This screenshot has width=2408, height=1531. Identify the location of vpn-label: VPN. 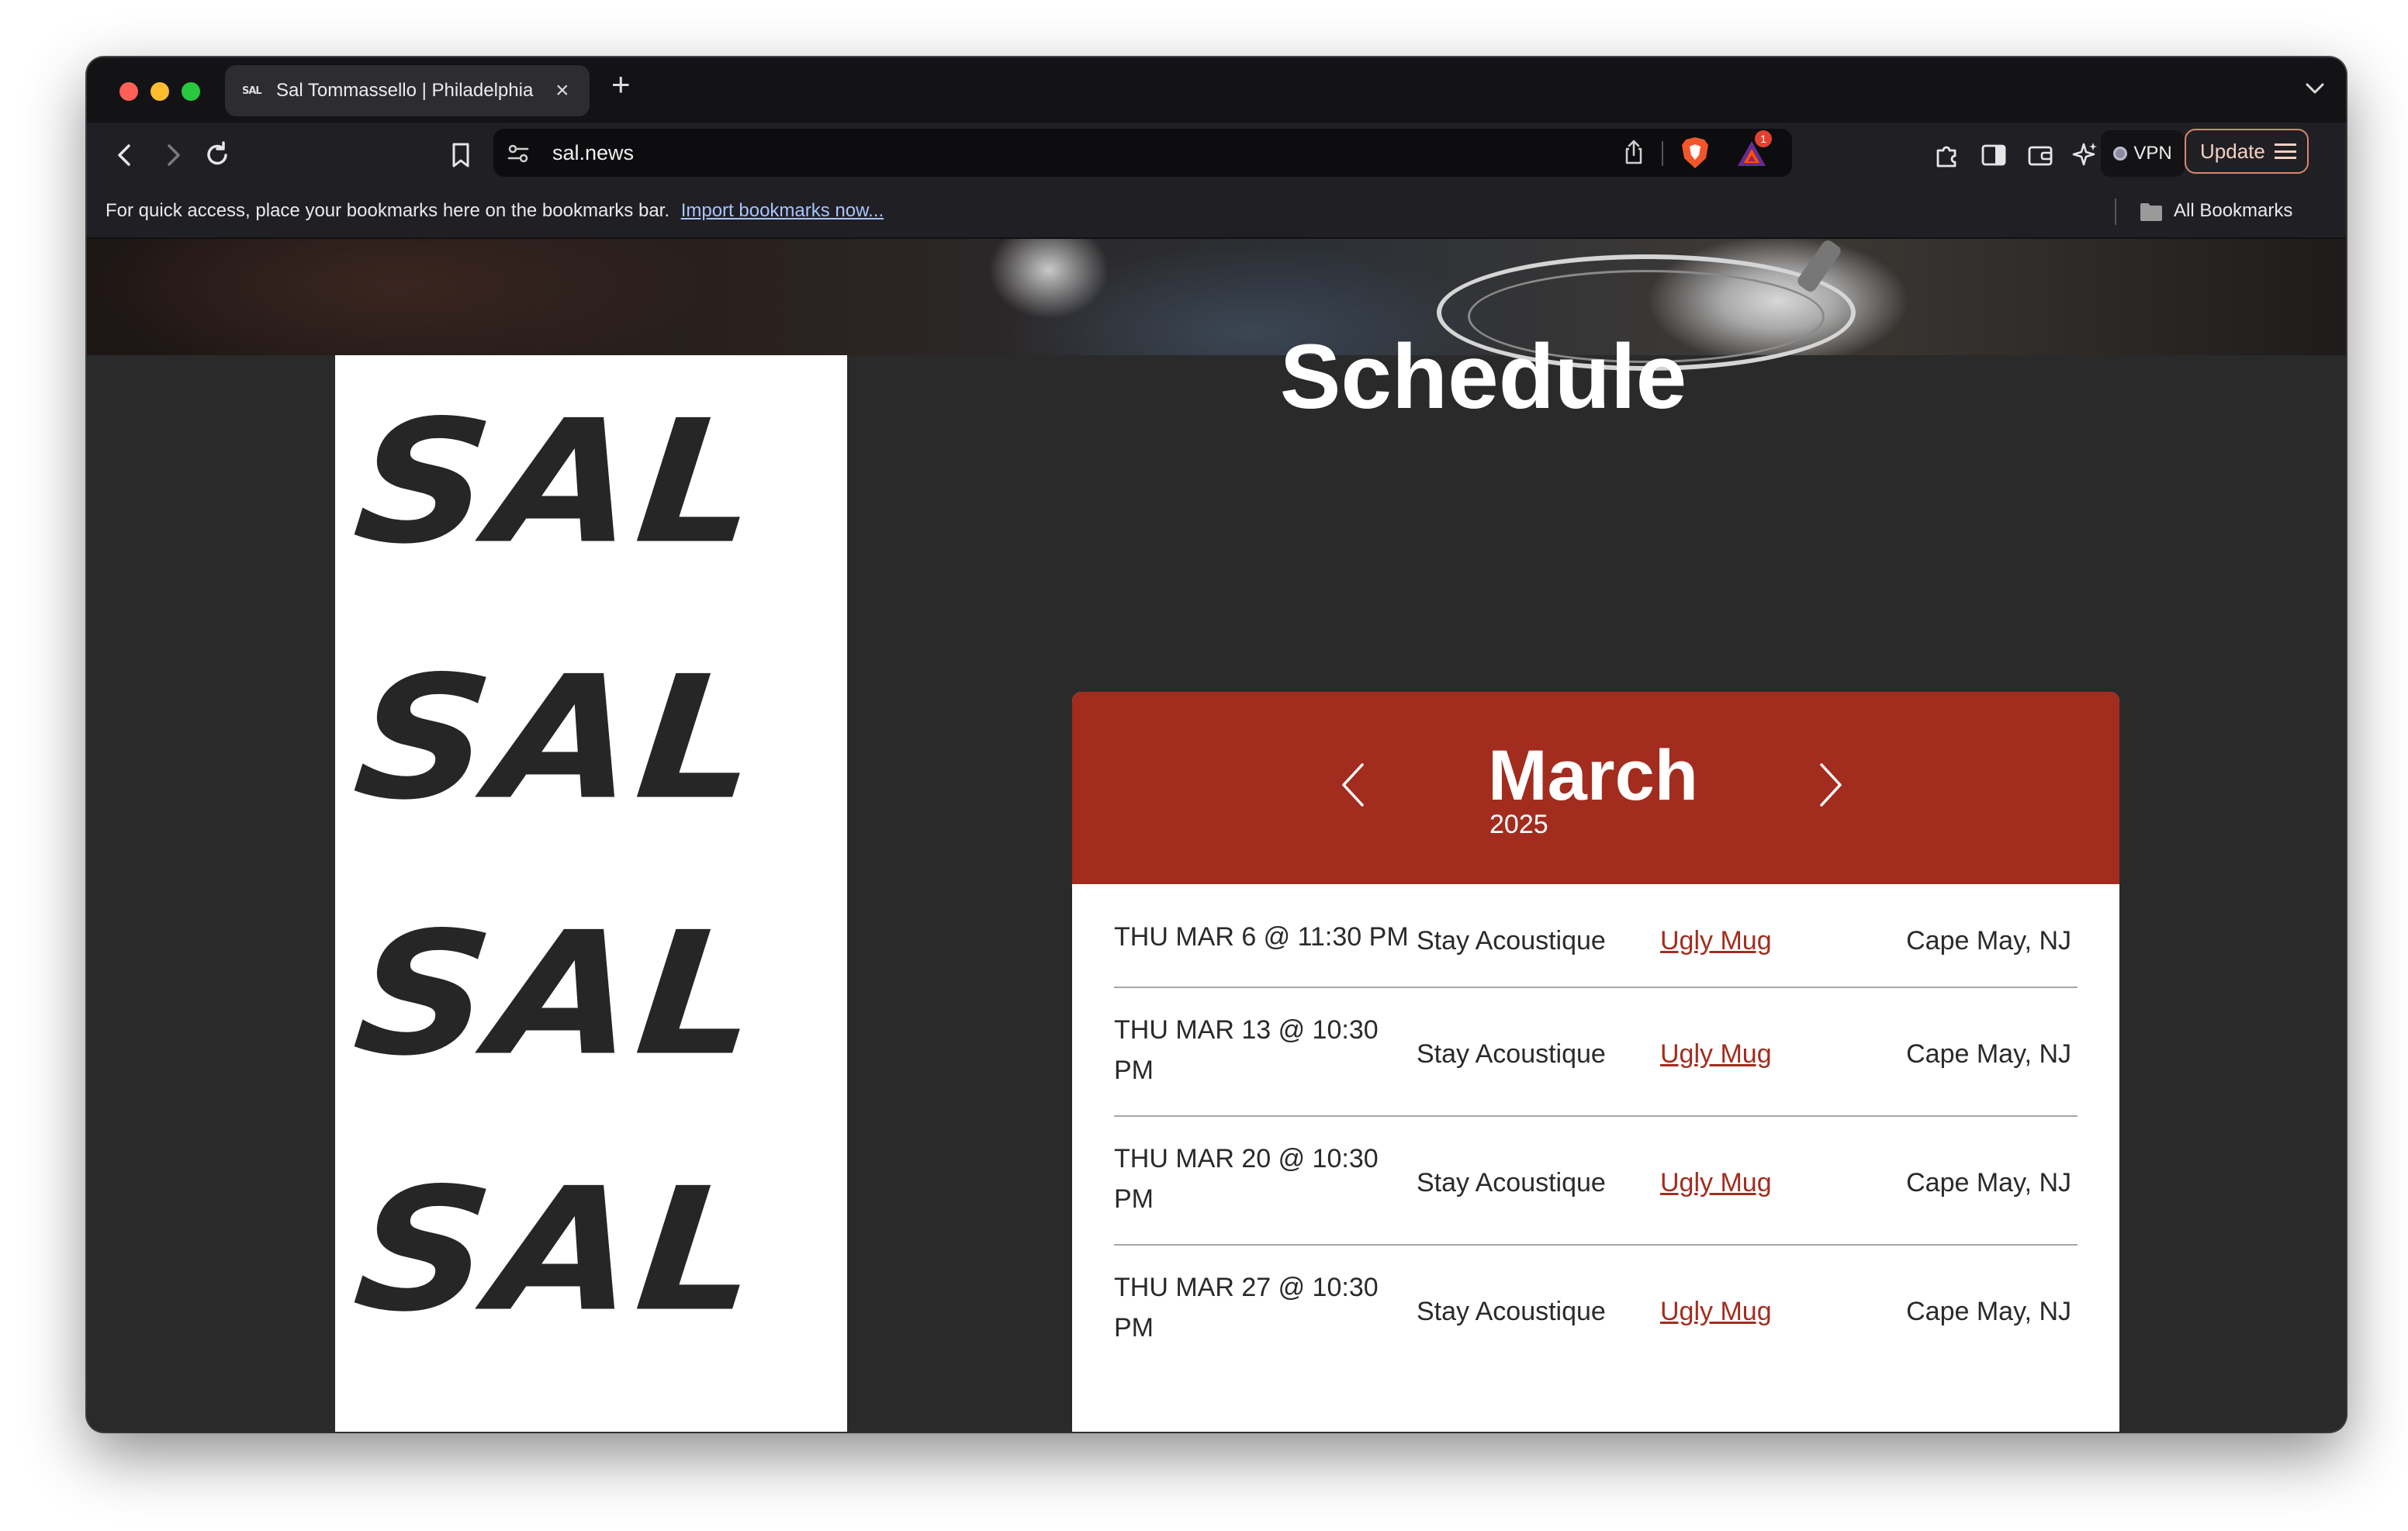
(2152, 153).